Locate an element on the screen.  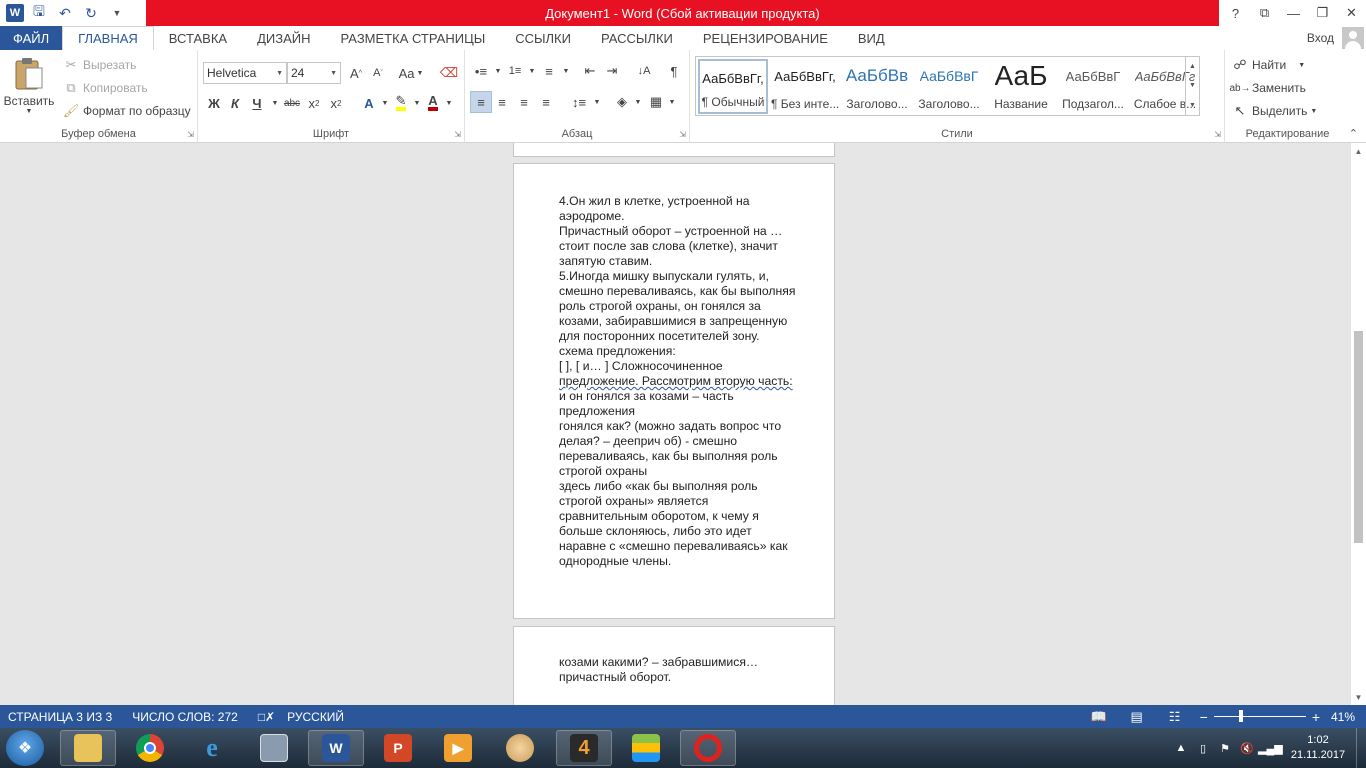
volume-muted-icon: 🔇 is located at coordinates (1247, 748).